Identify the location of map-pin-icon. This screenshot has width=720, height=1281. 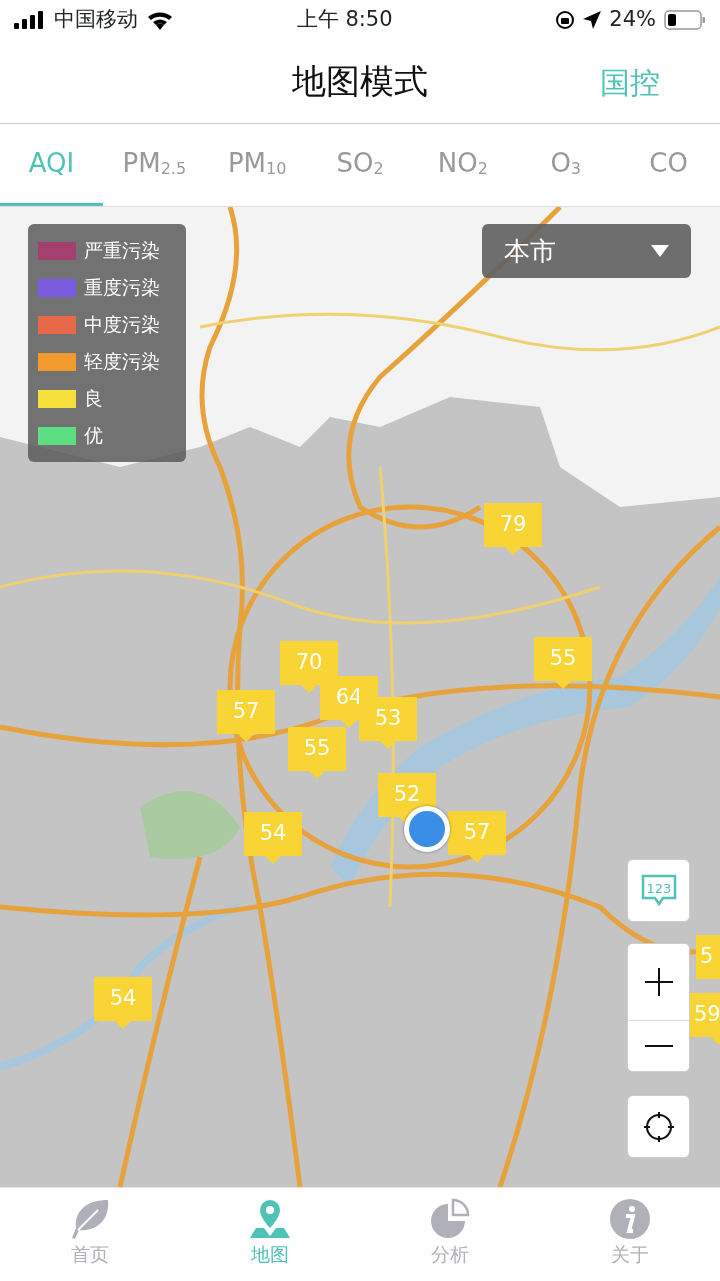
(270, 1219).